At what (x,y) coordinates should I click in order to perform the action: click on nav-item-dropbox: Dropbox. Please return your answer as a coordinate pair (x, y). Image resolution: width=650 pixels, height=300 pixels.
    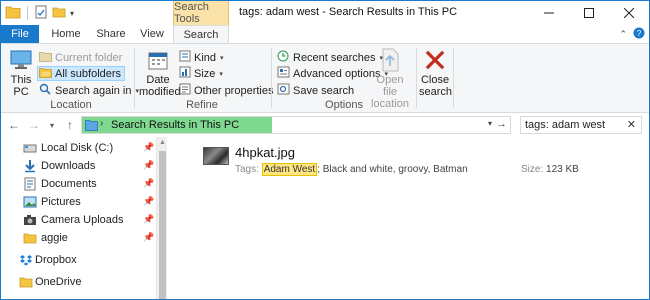
    Looking at the image, I should click on (78, 260).